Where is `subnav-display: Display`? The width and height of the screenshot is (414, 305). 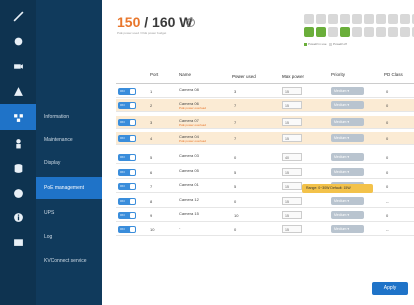
subnav-display: Display is located at coordinates (69, 163).